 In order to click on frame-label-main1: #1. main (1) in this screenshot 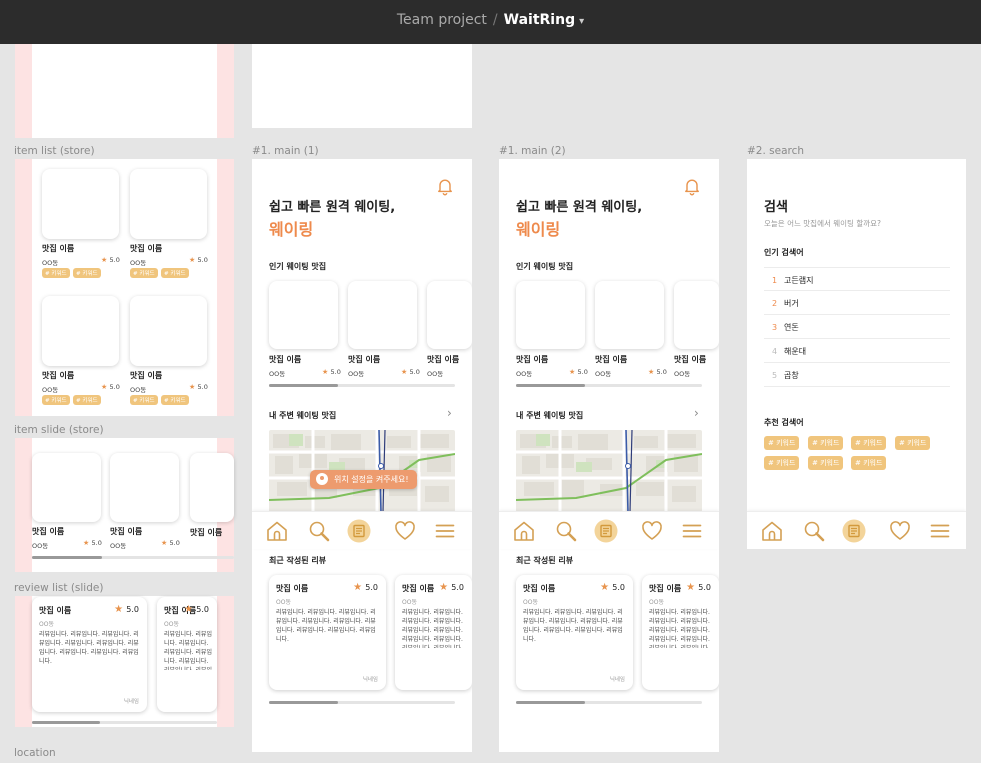, I will do `click(285, 151)`.